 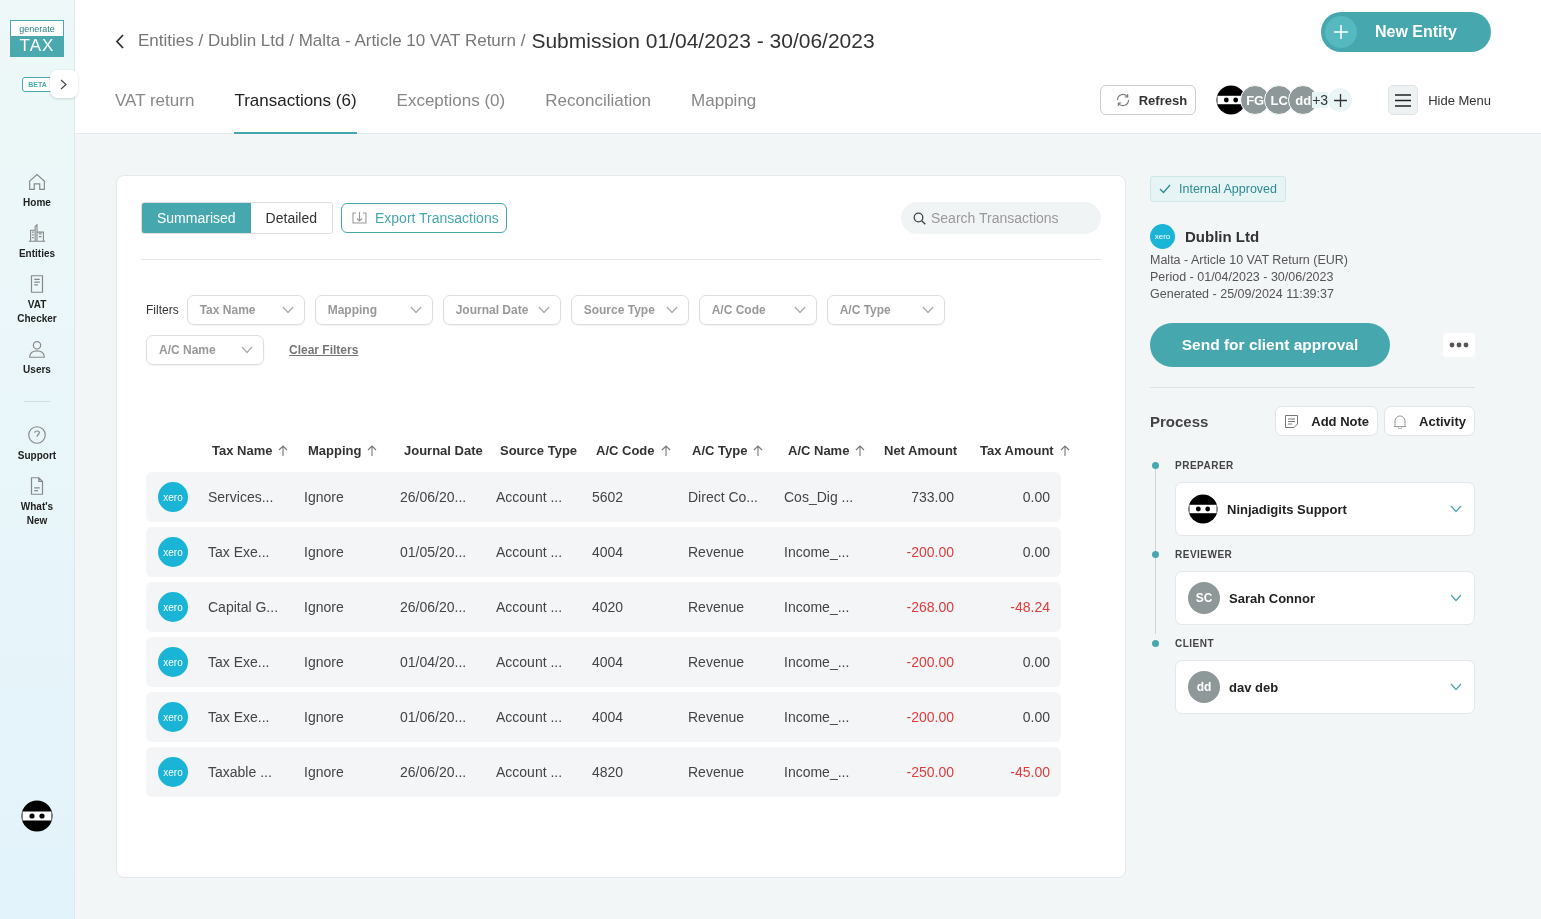 What do you see at coordinates (819, 450) in the screenshot?
I see `column-header: A/C Name` at bounding box center [819, 450].